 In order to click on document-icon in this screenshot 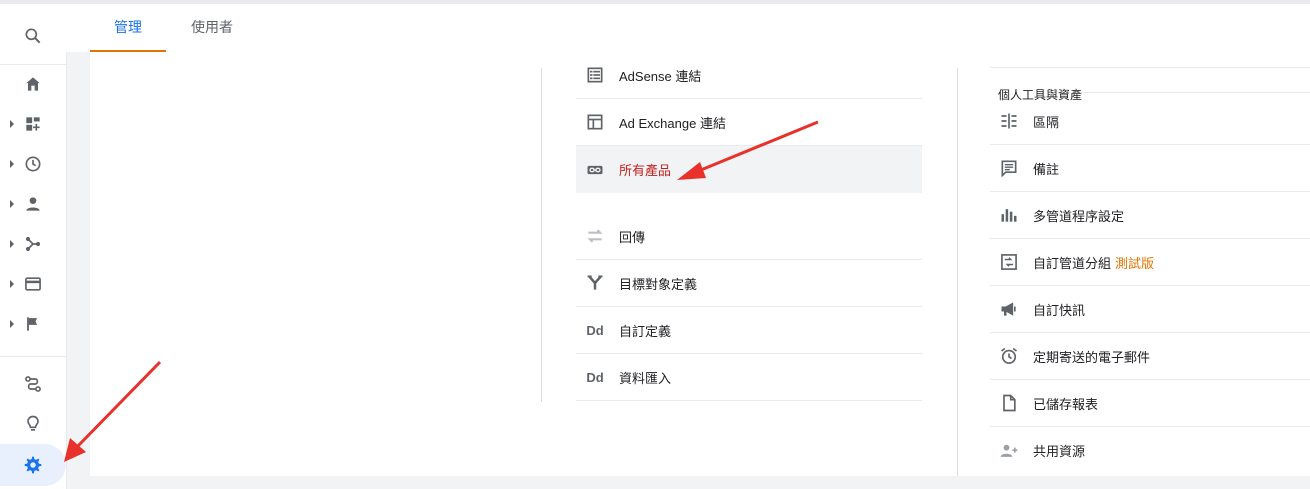, I will do `click(1009, 403)`.